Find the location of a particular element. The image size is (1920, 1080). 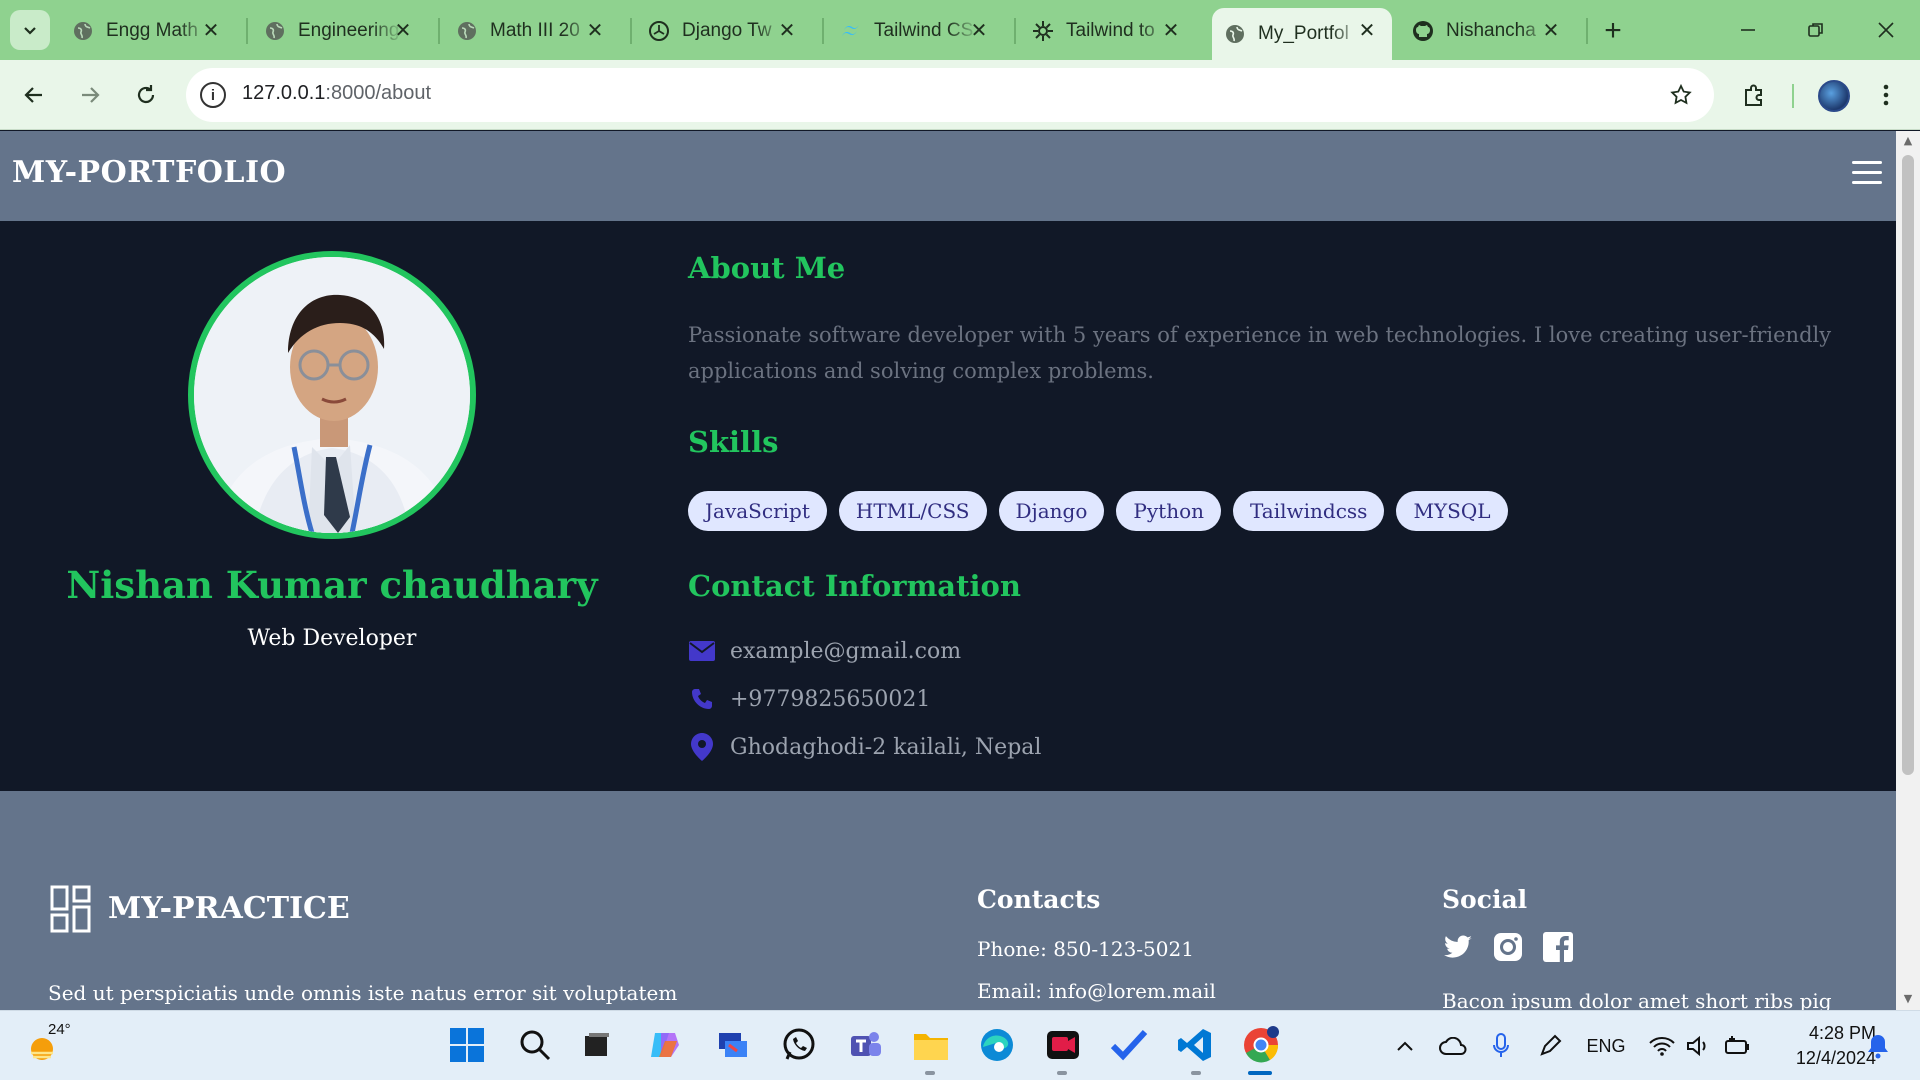

onedrive-icon is located at coordinates (1453, 1046).